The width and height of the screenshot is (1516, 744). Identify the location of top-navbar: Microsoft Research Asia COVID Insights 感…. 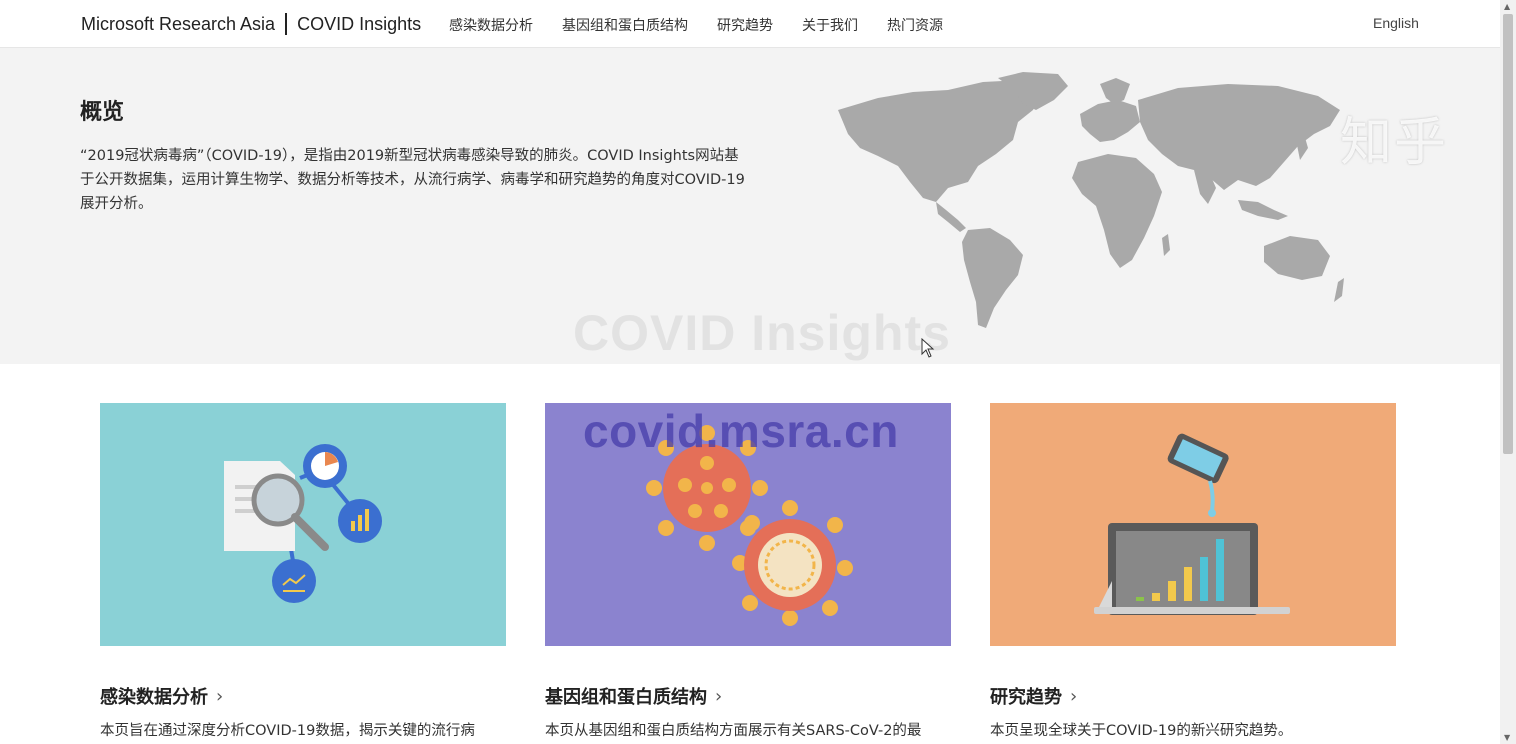
(750, 24).